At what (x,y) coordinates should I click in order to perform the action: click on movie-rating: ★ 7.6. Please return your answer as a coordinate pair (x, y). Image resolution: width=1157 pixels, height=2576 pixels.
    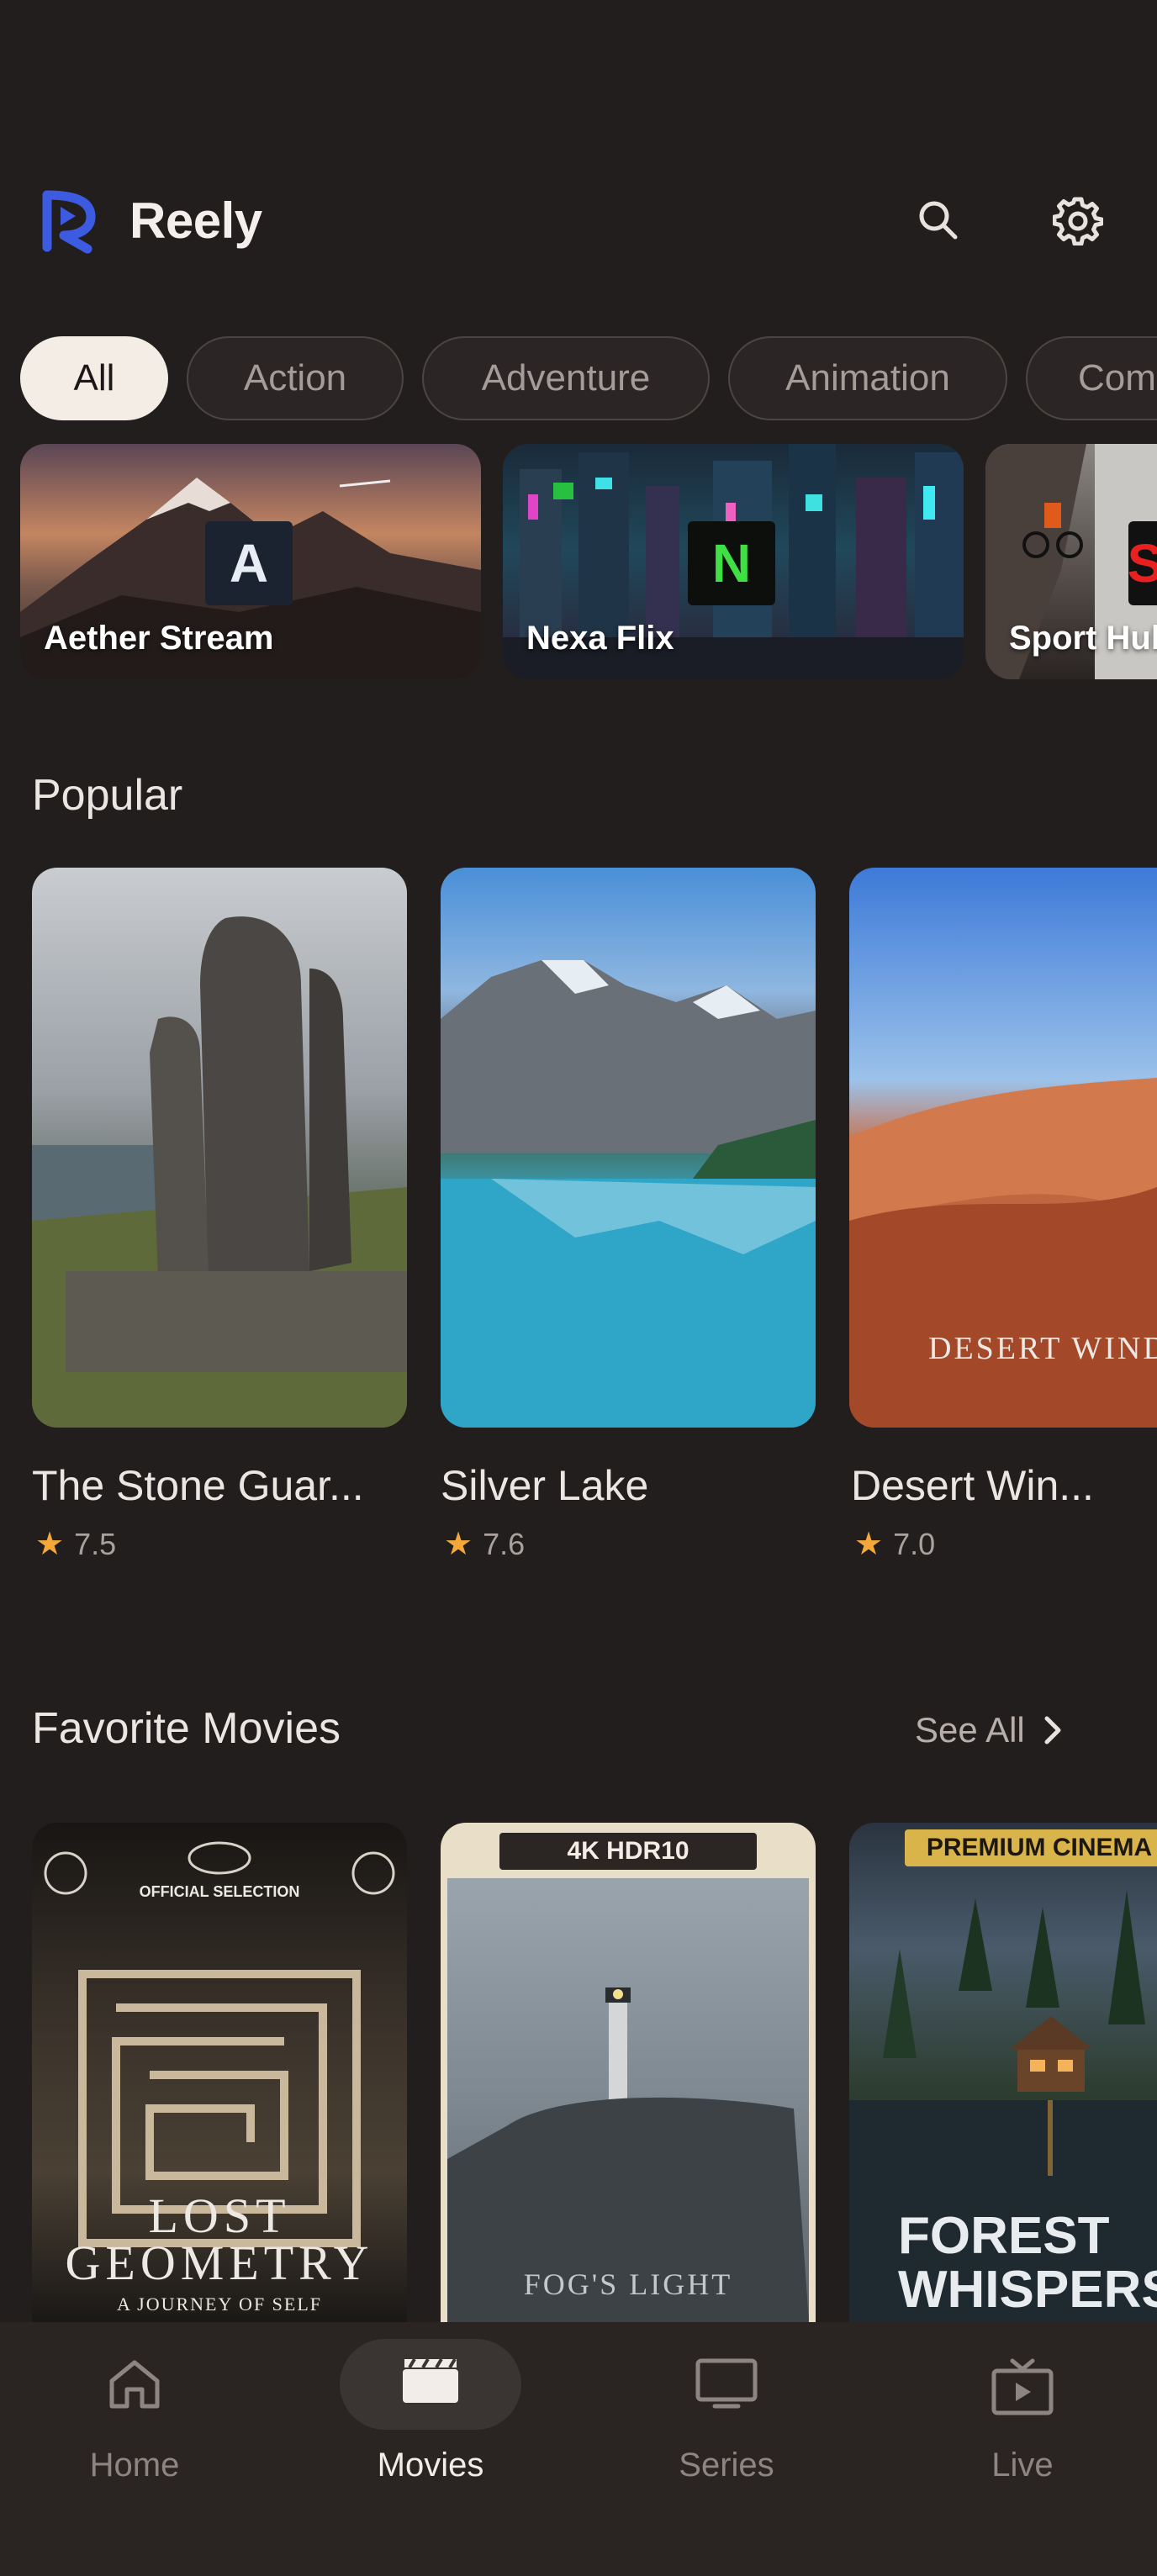
    Looking at the image, I should click on (485, 1544).